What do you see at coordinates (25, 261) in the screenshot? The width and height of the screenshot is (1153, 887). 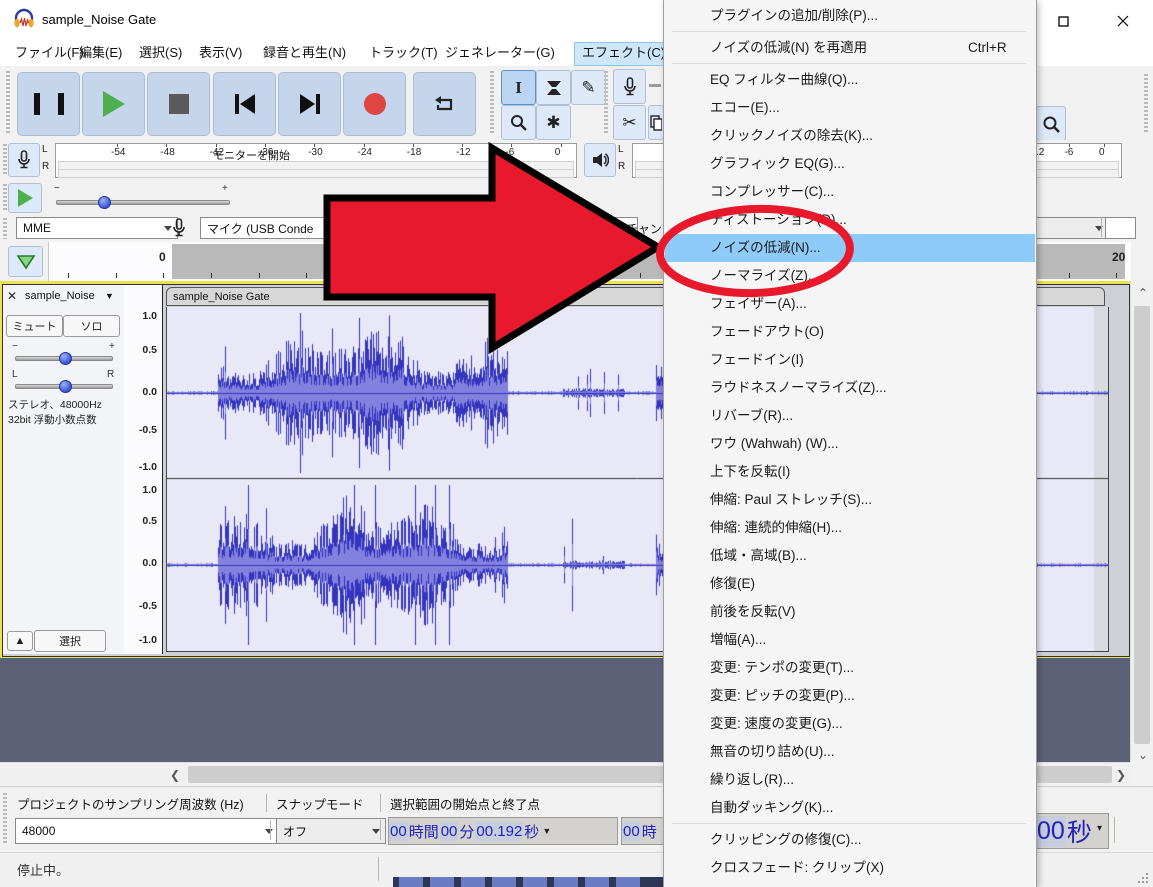 I see `timeline-options-button` at bounding box center [25, 261].